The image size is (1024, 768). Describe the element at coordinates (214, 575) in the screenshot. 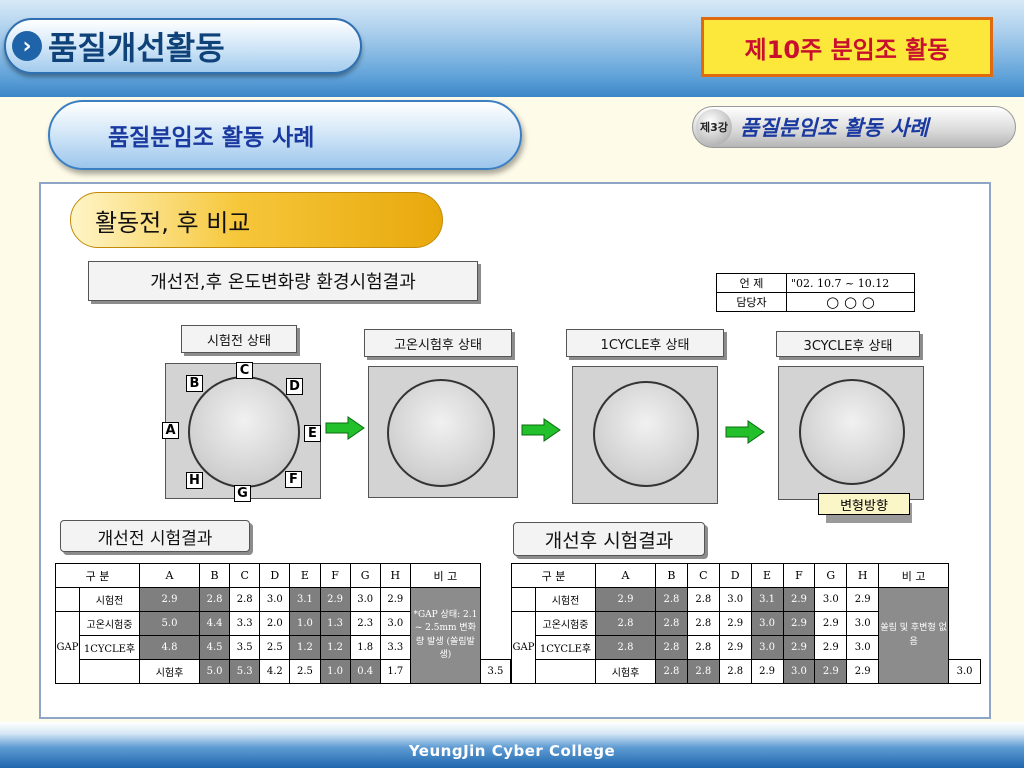

I see `header-cell: B` at that location.